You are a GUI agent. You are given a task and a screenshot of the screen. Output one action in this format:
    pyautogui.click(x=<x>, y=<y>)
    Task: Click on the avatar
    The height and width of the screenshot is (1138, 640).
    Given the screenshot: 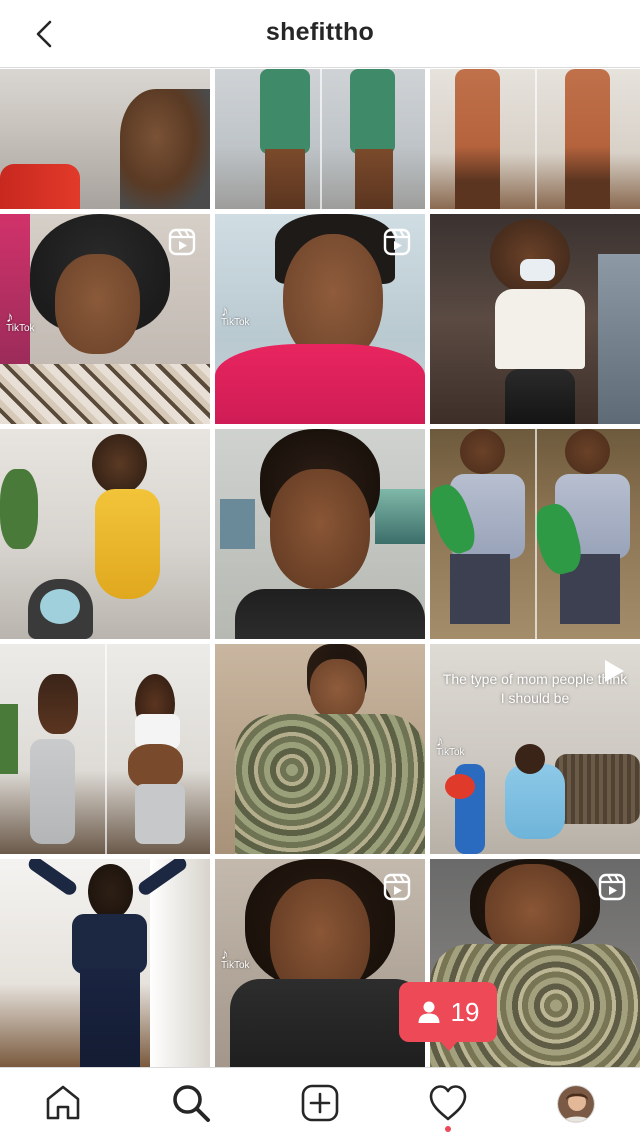 What is the action you would take?
    pyautogui.click(x=576, y=1104)
    